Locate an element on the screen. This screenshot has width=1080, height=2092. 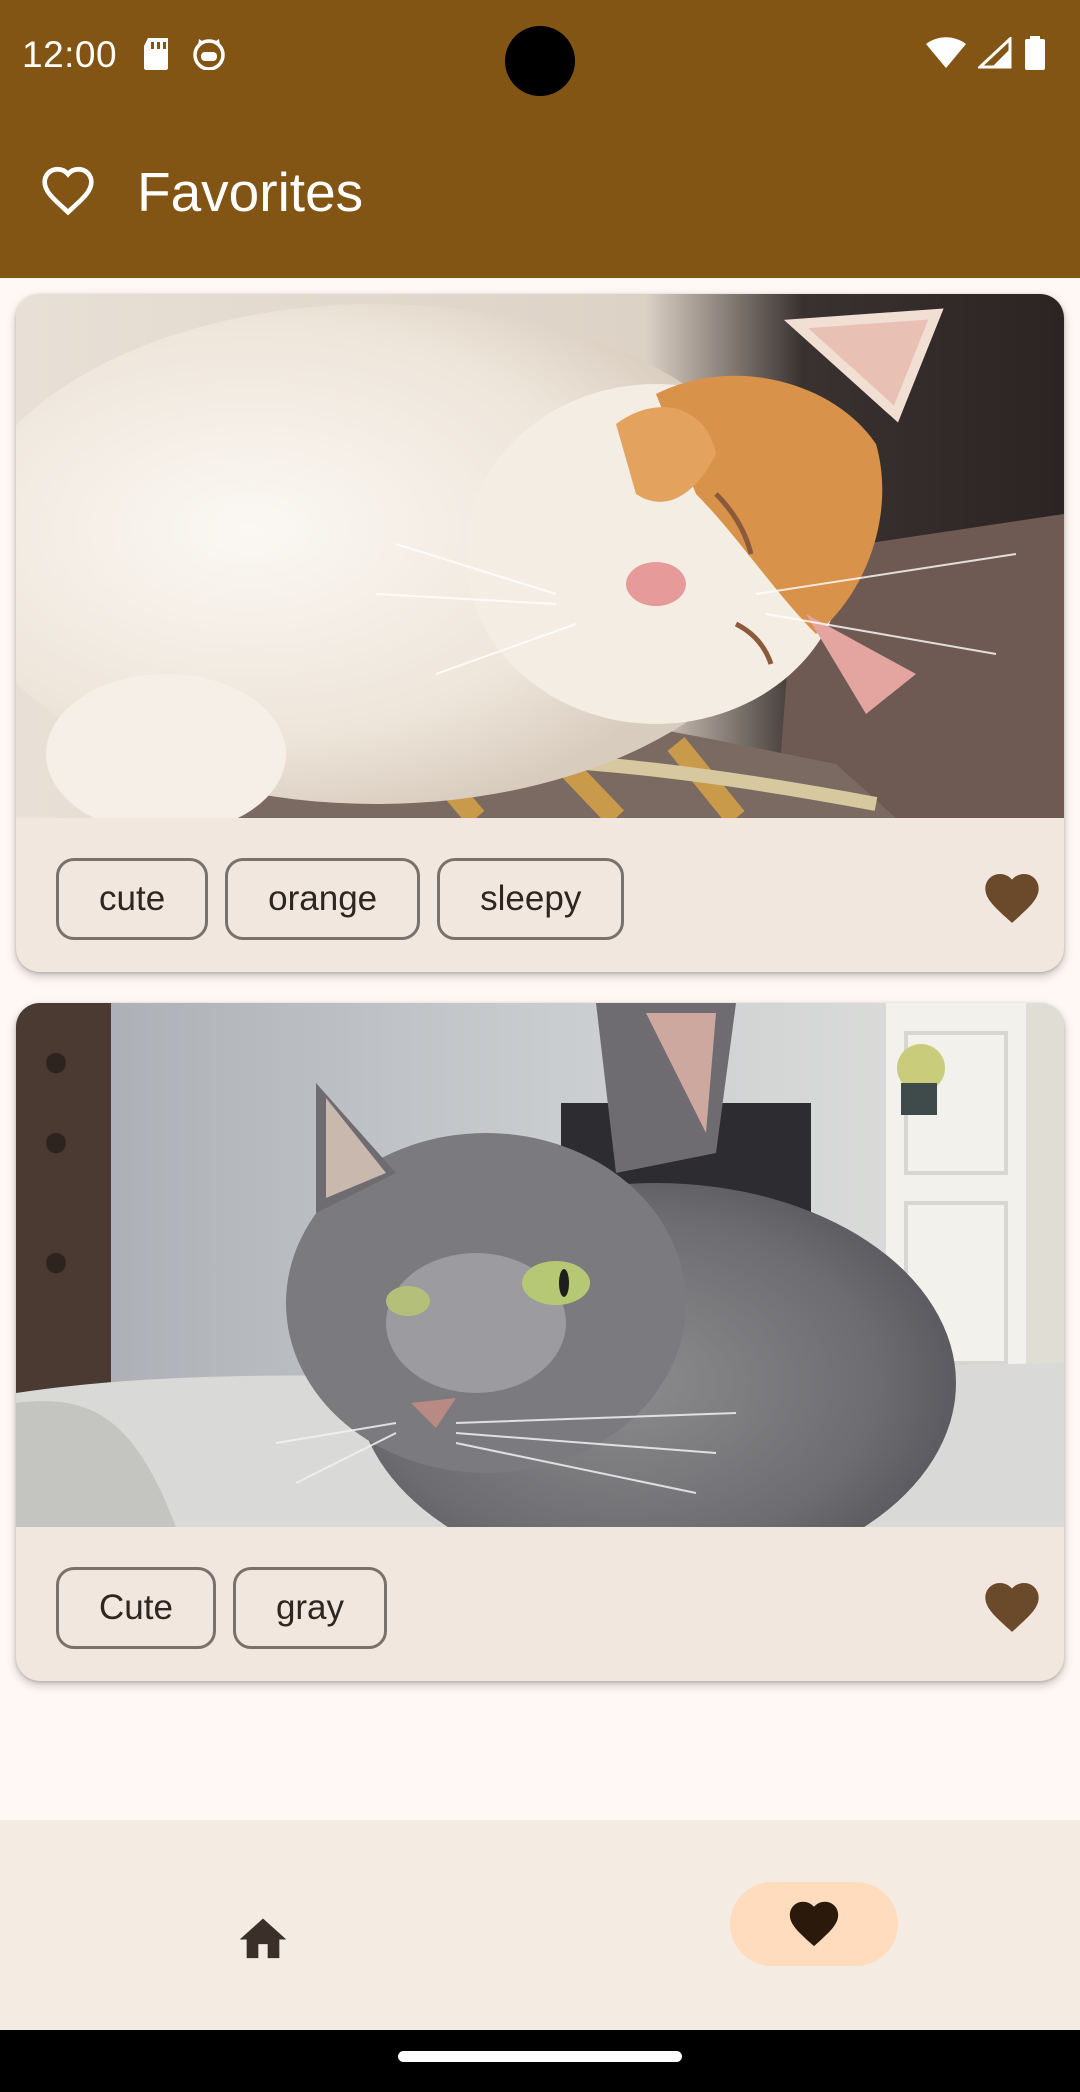
page-title: Favorites is located at coordinates (250, 192).